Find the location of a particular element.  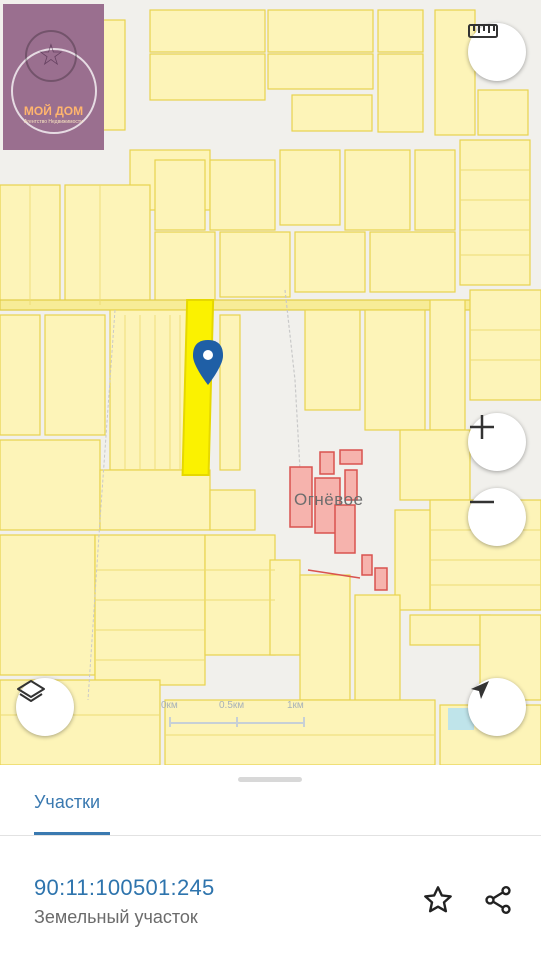

logo-subtitle: Агентство Недвижимости is located at coordinates (53, 122).